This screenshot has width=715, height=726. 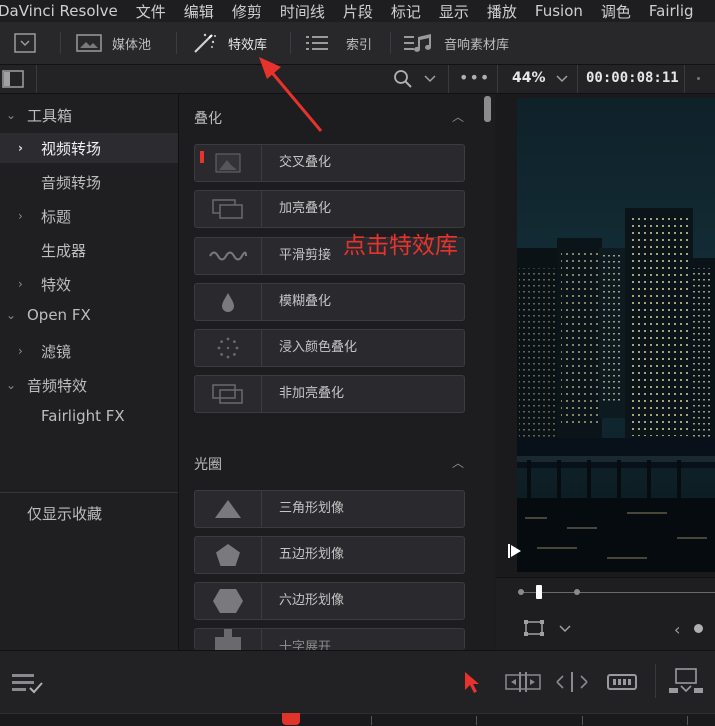 I want to click on selection-arrow-icon, so click(x=472, y=684).